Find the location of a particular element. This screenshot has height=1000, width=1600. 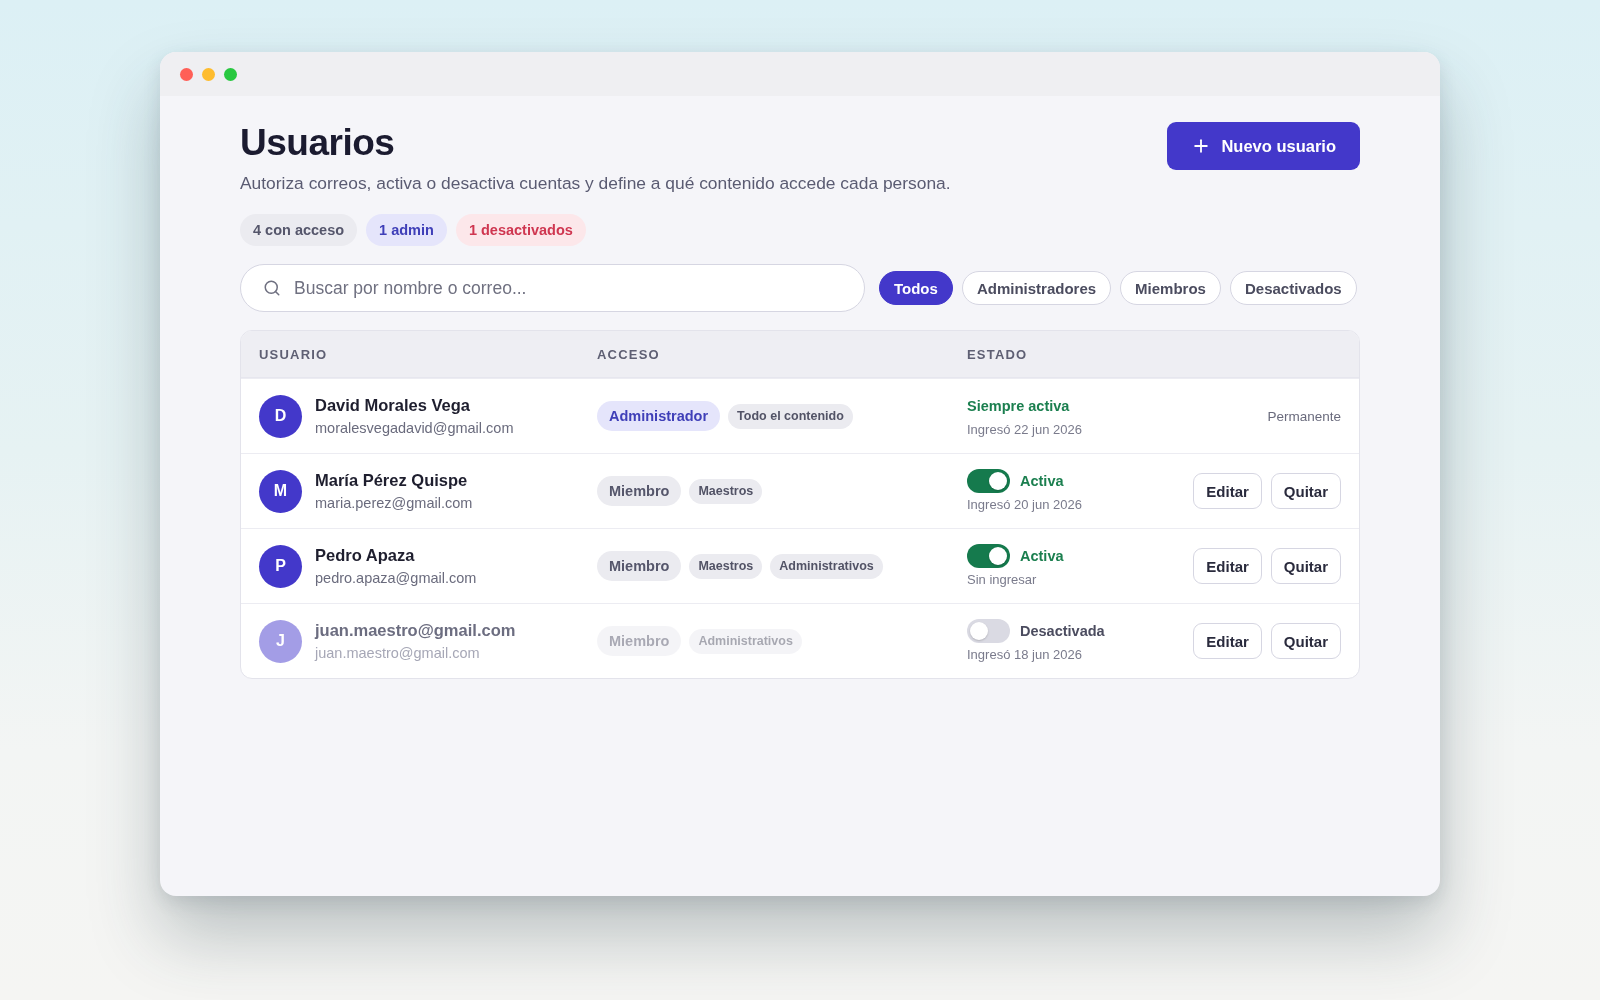

page-title: Usuarios is located at coordinates (317, 143).